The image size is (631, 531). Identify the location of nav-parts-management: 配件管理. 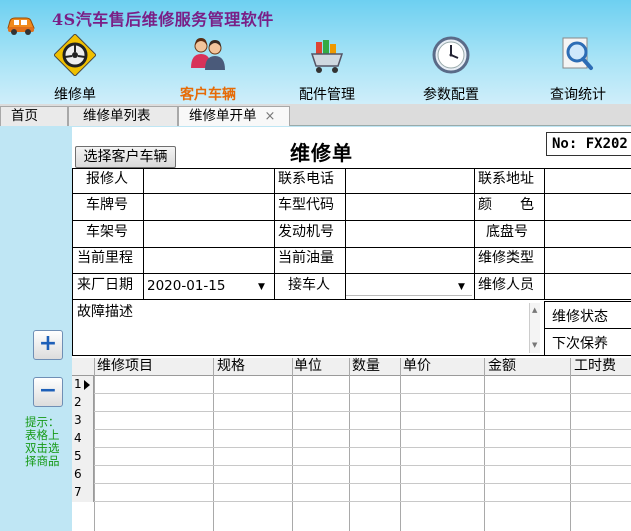
(327, 68).